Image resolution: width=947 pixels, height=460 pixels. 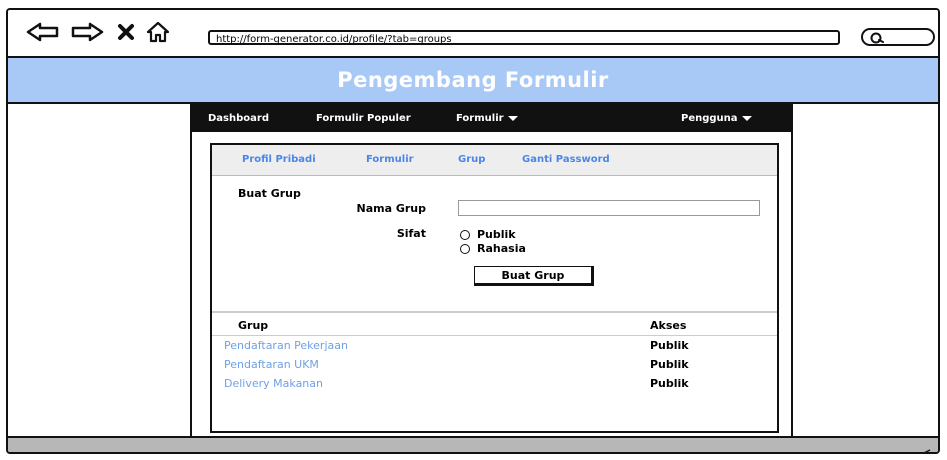 What do you see at coordinates (391, 208) in the screenshot?
I see `group-name-label: Nama Grup` at bounding box center [391, 208].